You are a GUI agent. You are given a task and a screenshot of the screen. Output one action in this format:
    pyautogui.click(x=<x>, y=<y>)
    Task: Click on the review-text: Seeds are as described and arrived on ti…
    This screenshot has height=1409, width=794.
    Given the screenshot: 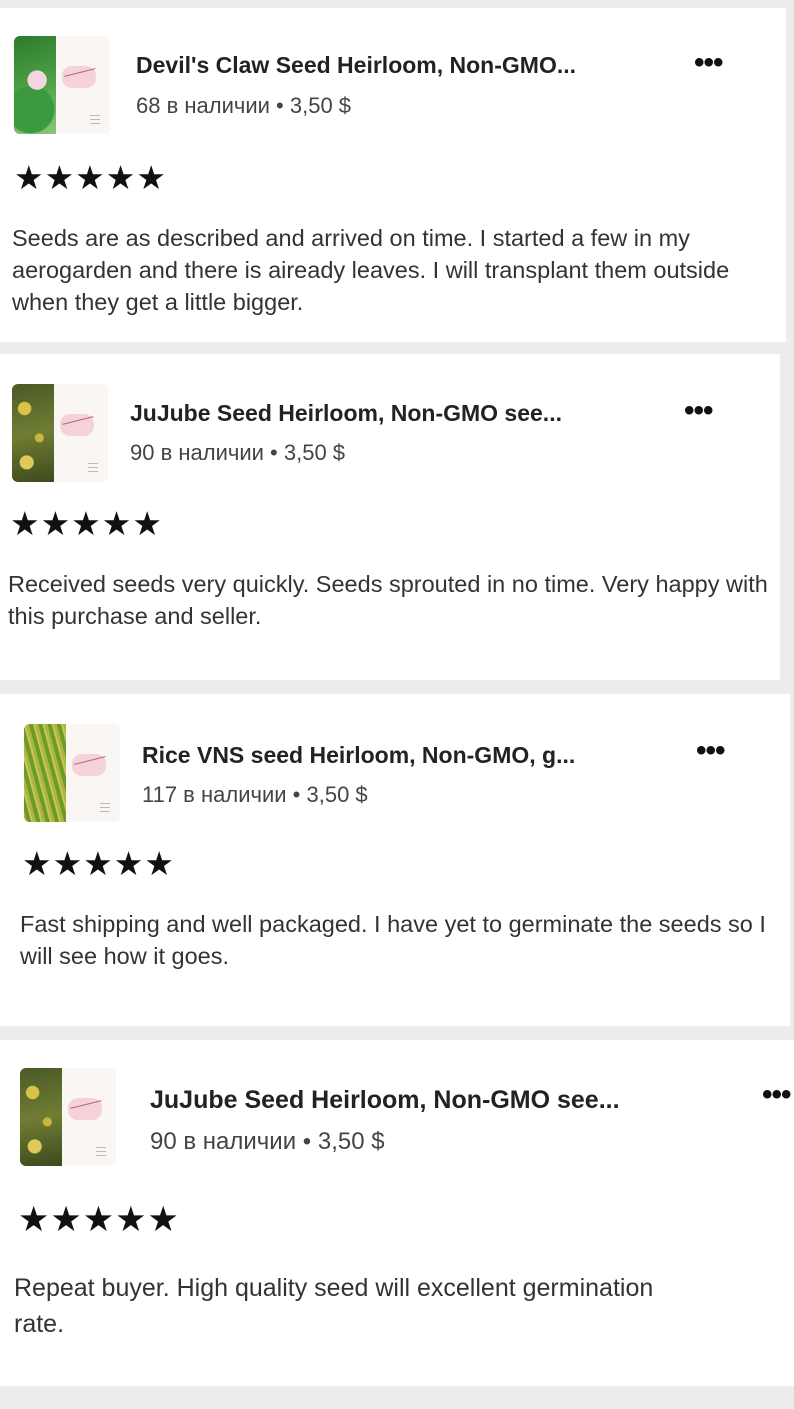 What is the action you would take?
    pyautogui.click(x=371, y=270)
    